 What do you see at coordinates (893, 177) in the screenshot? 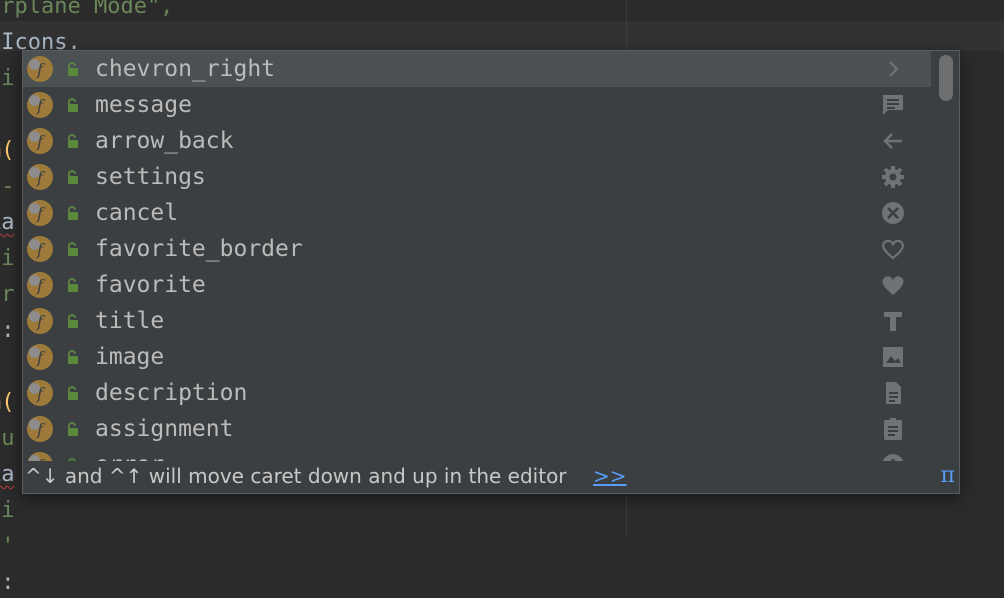
I see `settings-icon` at bounding box center [893, 177].